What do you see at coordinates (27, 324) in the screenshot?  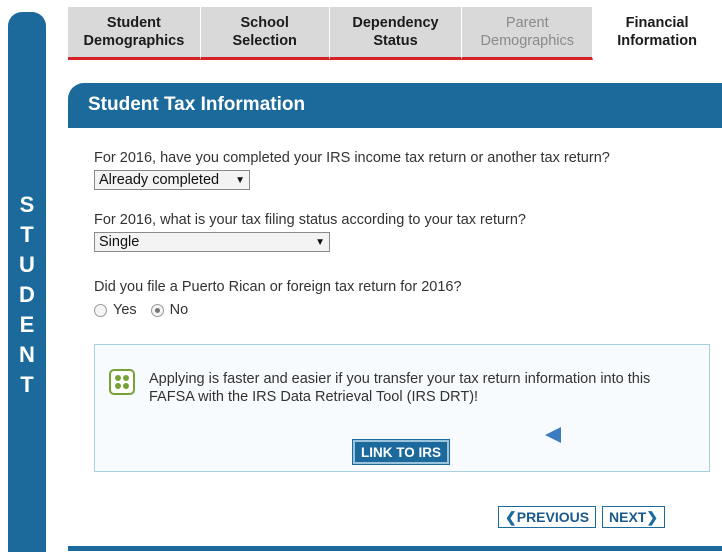 I see `side-letter: E` at bounding box center [27, 324].